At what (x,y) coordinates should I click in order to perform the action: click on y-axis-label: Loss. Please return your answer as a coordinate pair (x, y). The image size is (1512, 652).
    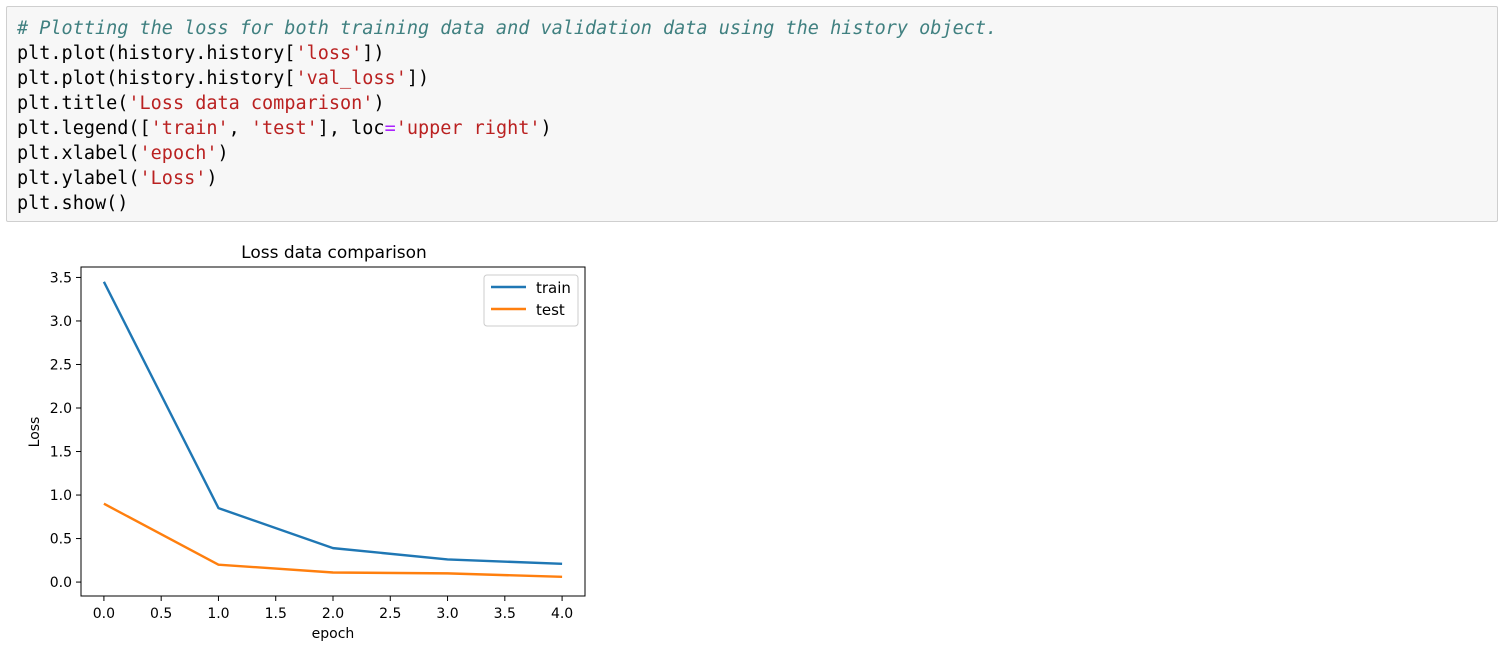
    Looking at the image, I should click on (35, 432).